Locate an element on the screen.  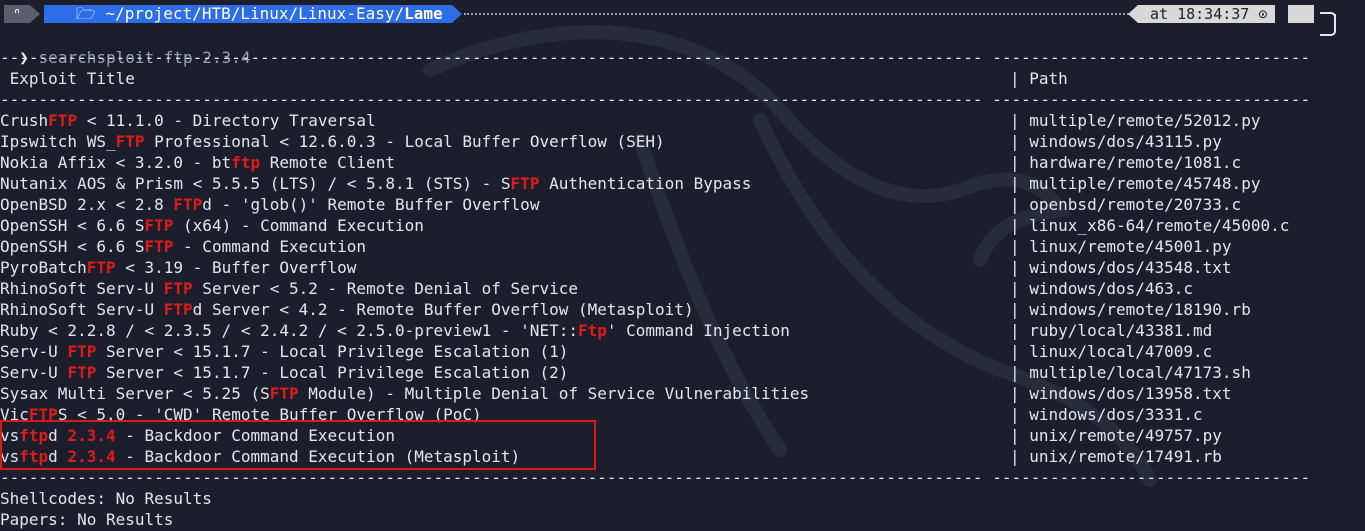
os-logo-icon: ᐢ is located at coordinates (17, 14).